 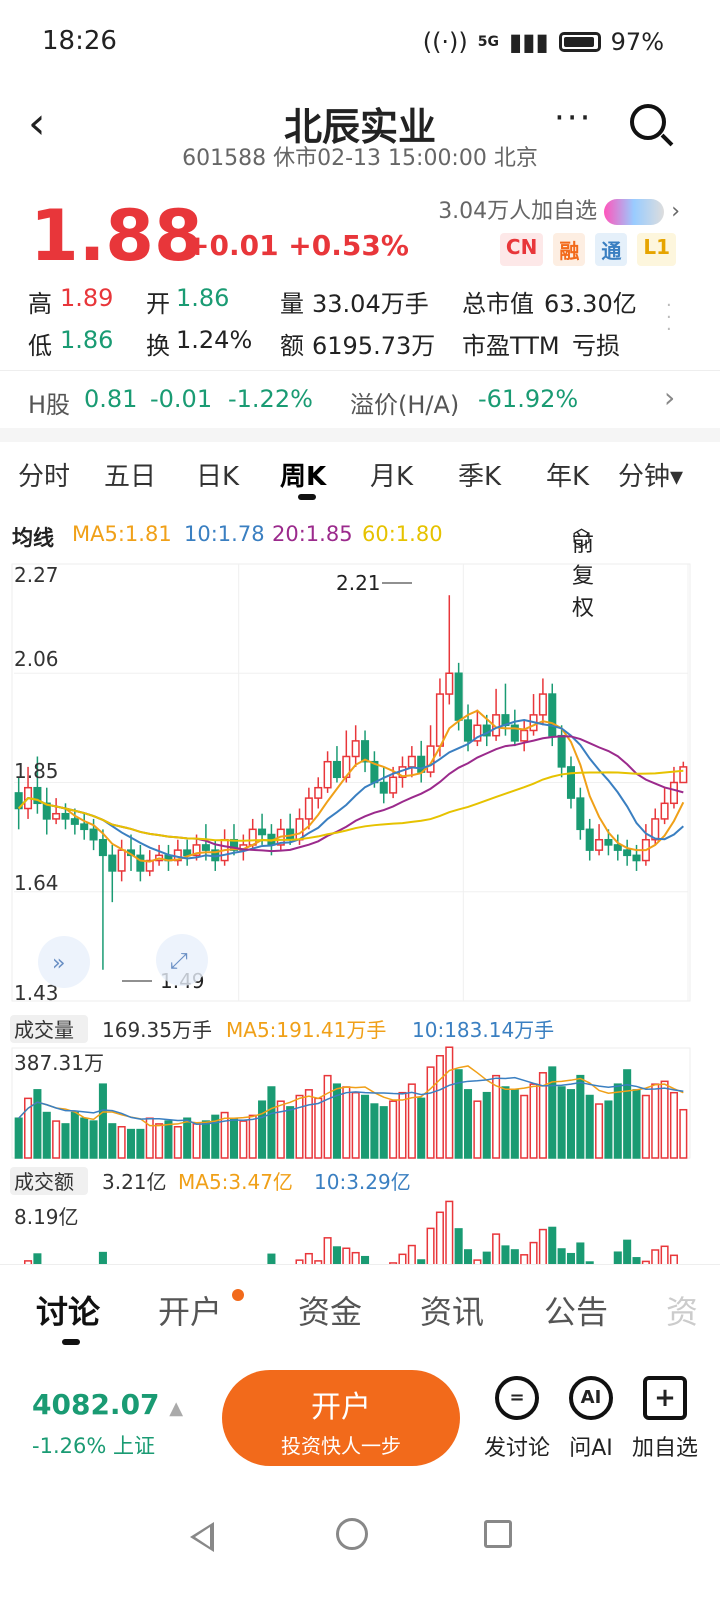 I want to click on peak-label: 2.21, so click(x=358, y=583).